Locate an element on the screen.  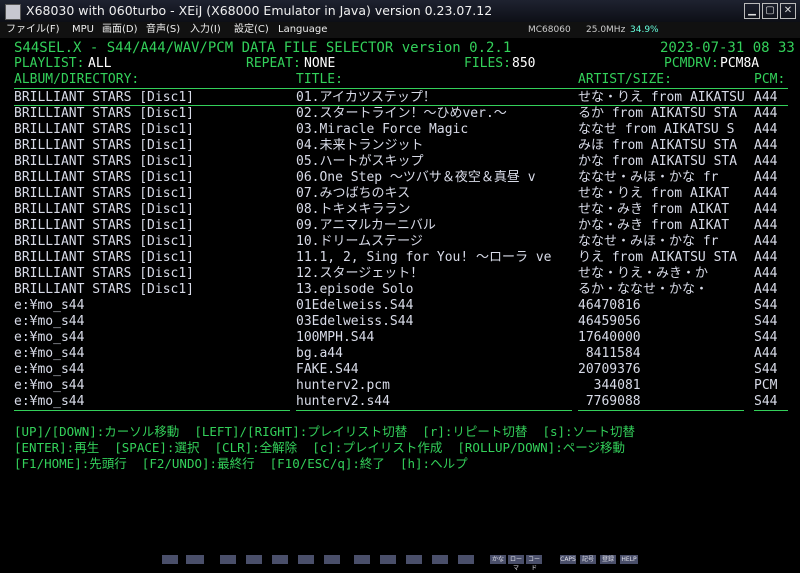
cell-artist: りえ from AIKATSU STA is located at coordinates (658, 257).